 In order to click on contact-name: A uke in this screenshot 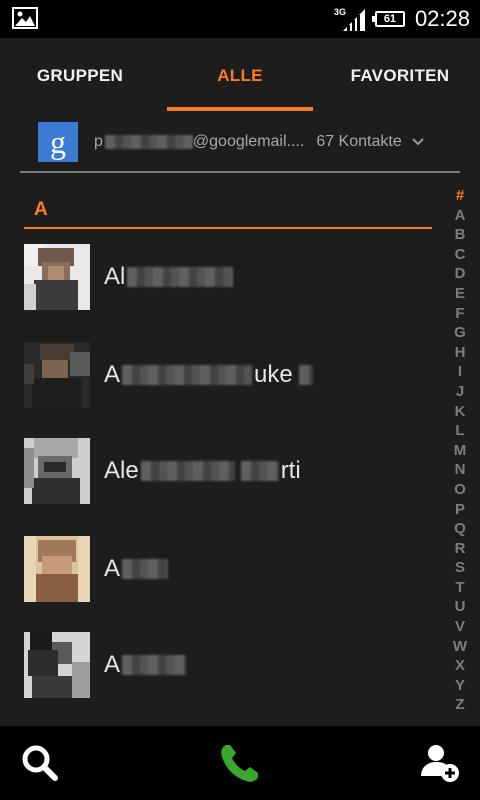, I will do `click(208, 375)`.